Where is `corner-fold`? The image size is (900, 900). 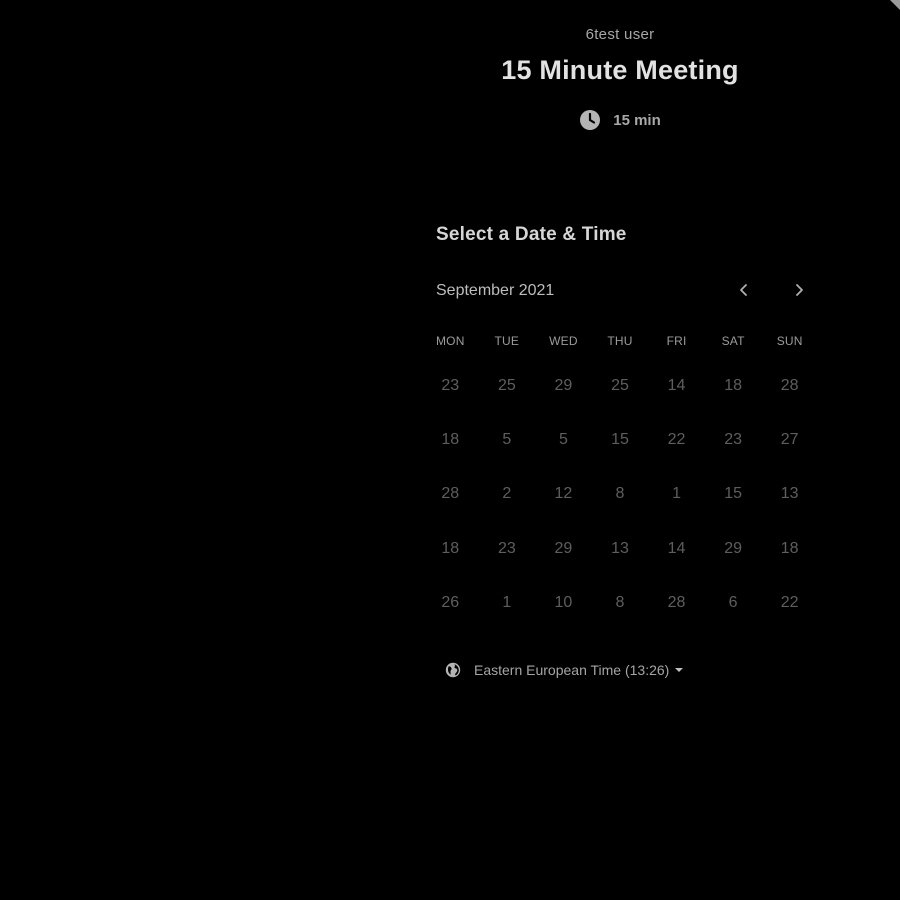 corner-fold is located at coordinates (895, 5).